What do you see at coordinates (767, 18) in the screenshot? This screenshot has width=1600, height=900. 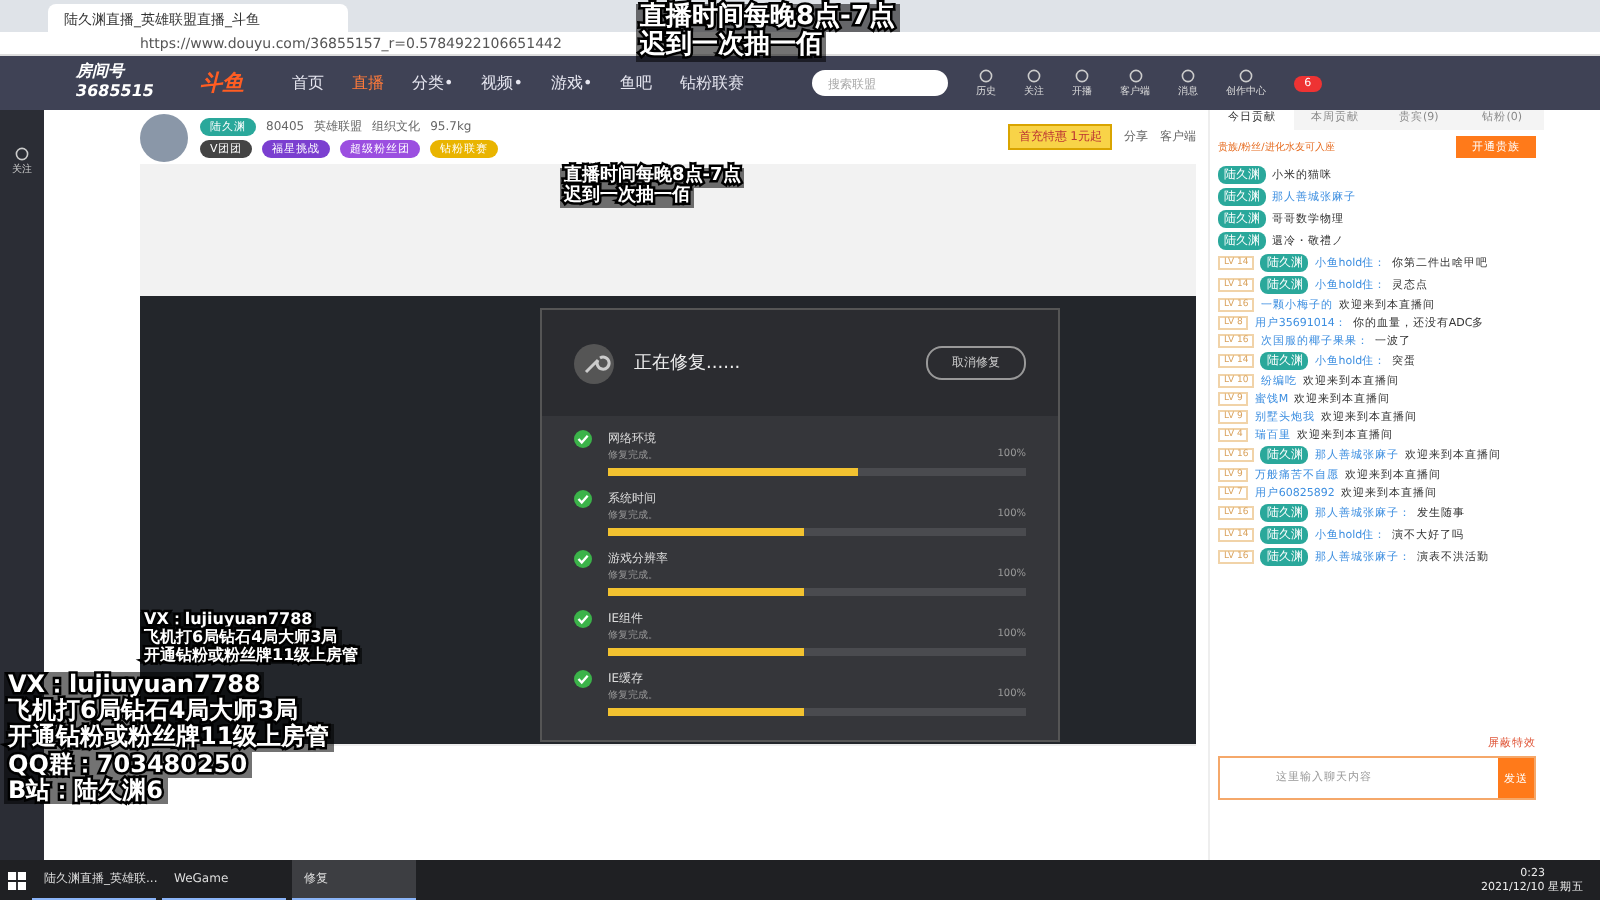 I see `stream-overlay-text: 直播时间每晚8点-7点` at bounding box center [767, 18].